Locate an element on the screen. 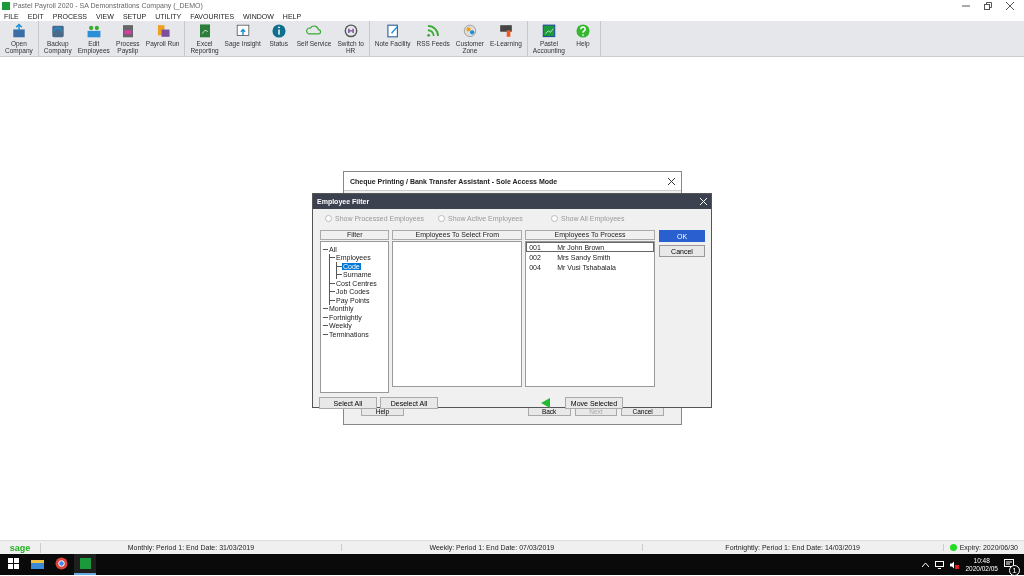  browser-icon is located at coordinates (61, 563).